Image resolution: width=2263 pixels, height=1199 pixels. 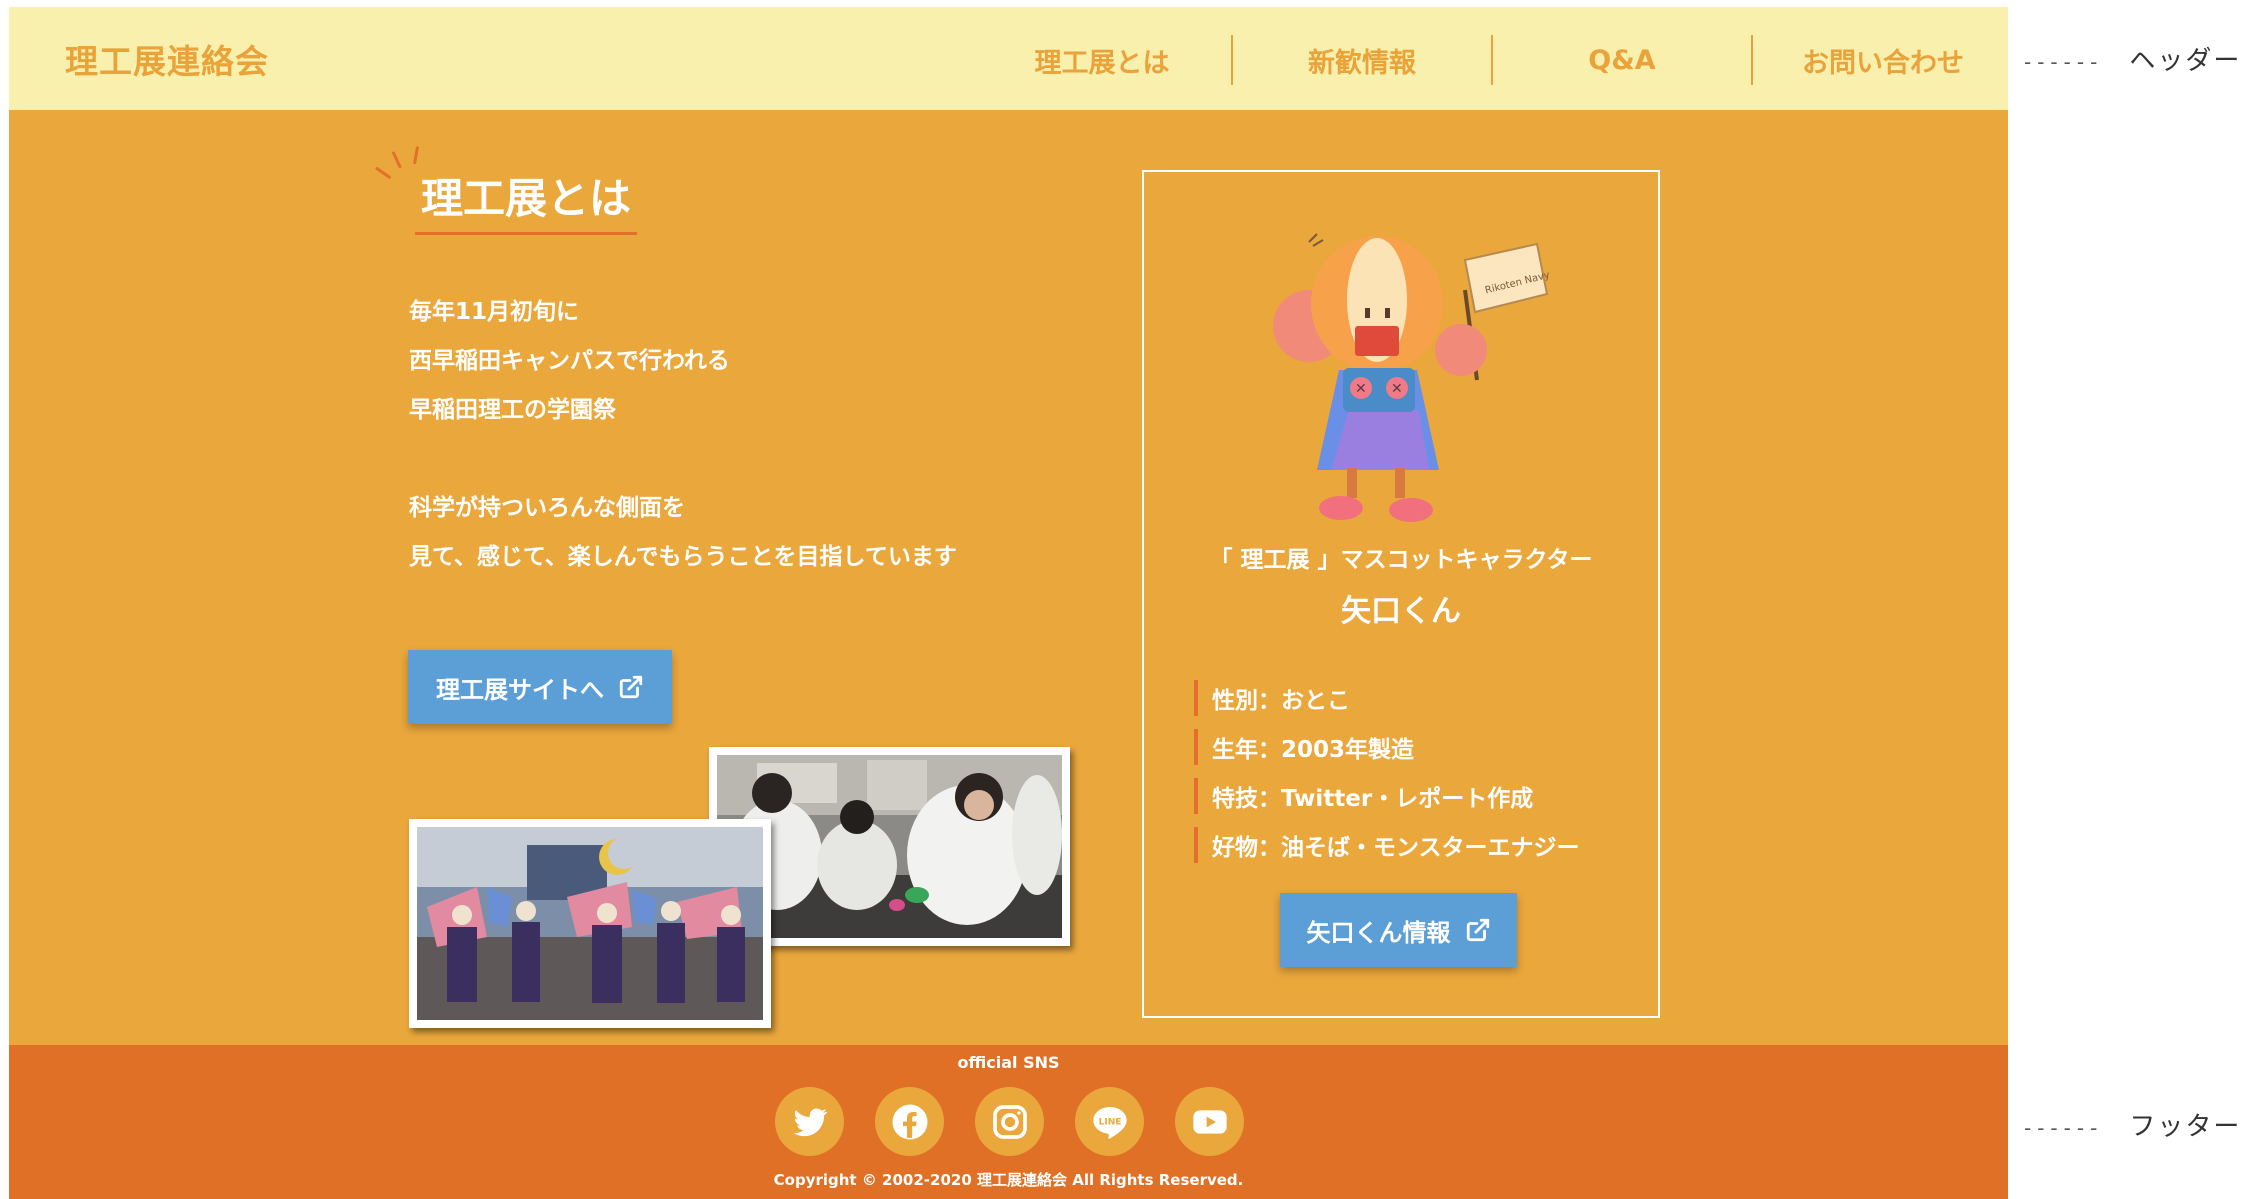 What do you see at coordinates (569, 361) in the screenshot?
I see `intro-line: 西早稲田キャンパスで行われる` at bounding box center [569, 361].